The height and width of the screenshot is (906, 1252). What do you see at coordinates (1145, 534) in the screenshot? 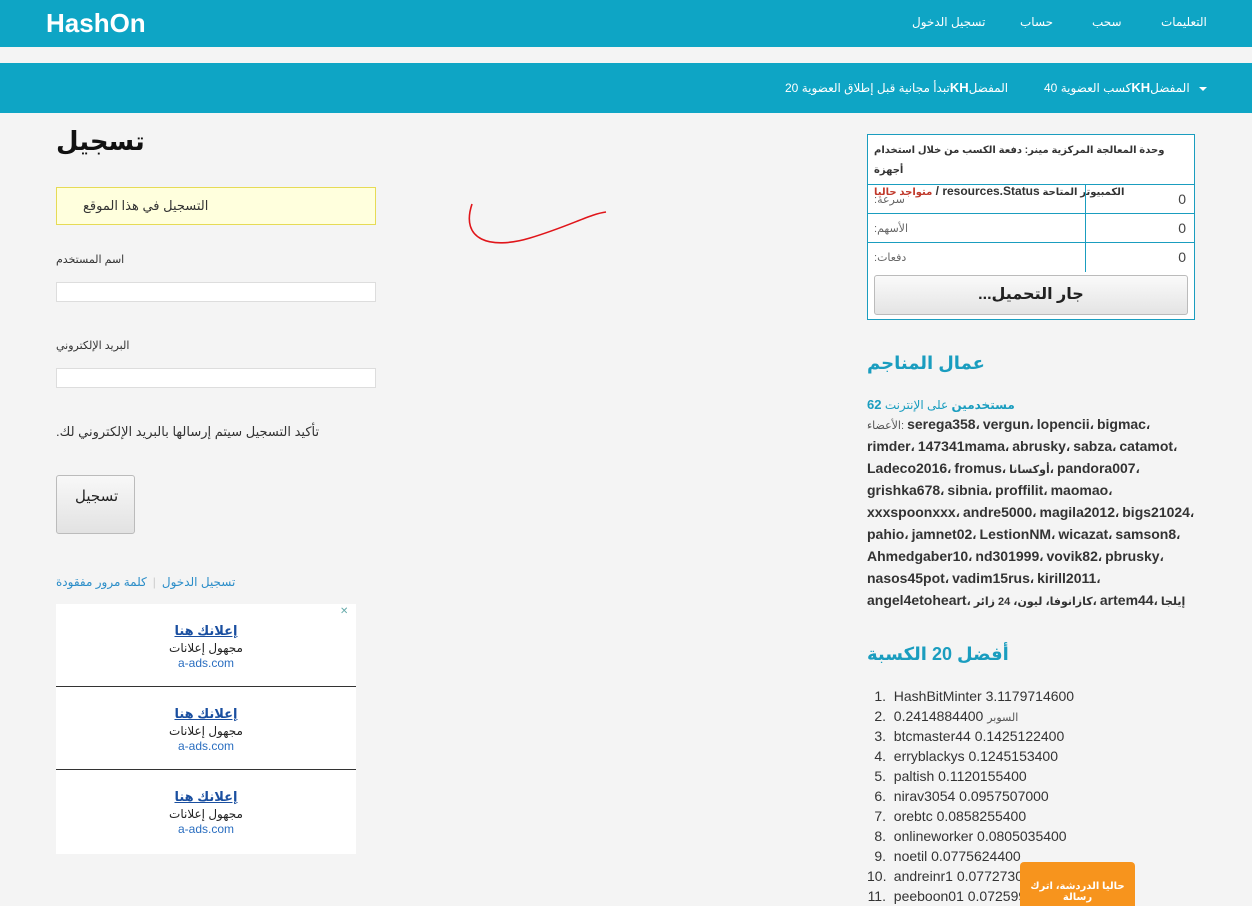
I see `member-link: samson8` at bounding box center [1145, 534].